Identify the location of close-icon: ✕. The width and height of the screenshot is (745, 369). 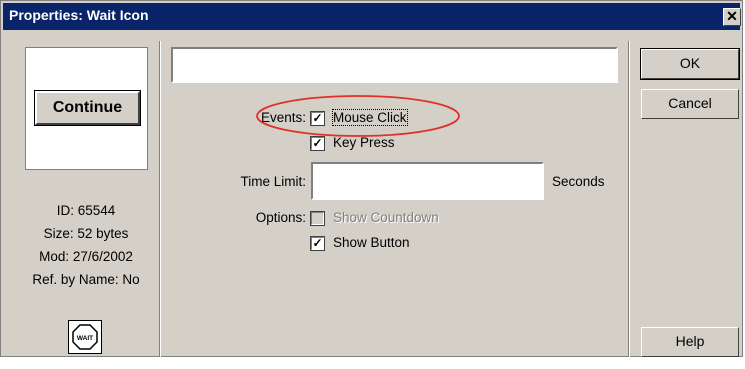
(732, 16).